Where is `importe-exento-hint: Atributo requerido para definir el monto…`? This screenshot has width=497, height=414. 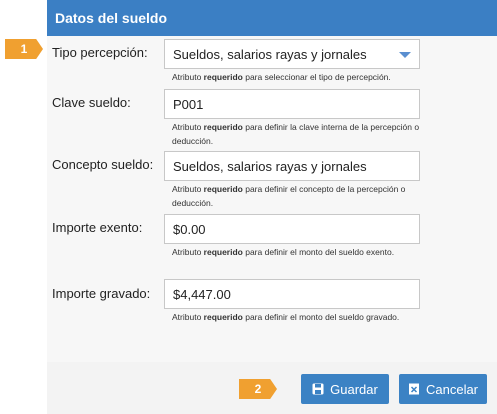 importe-exento-hint: Atributo requerido para definir el monto… is located at coordinates (283, 252).